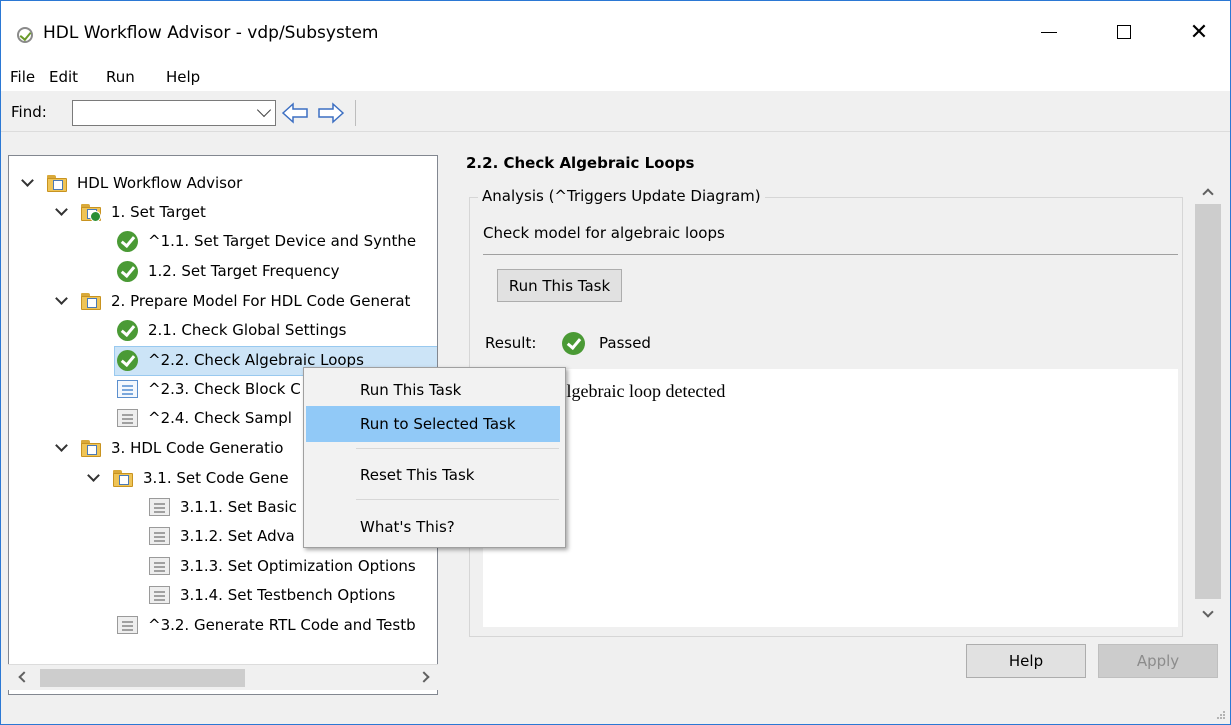 The image size is (1231, 725). I want to click on context-menu-reset-this-task: Reset This Task, so click(433, 475).